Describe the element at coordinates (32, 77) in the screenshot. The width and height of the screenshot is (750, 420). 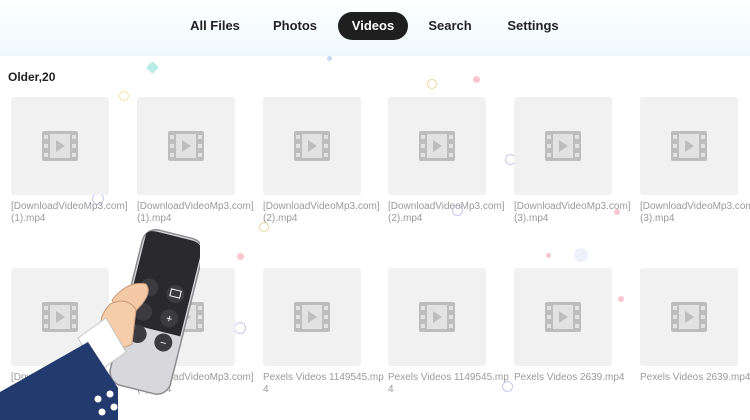
I see `section-title: Older,20` at that location.